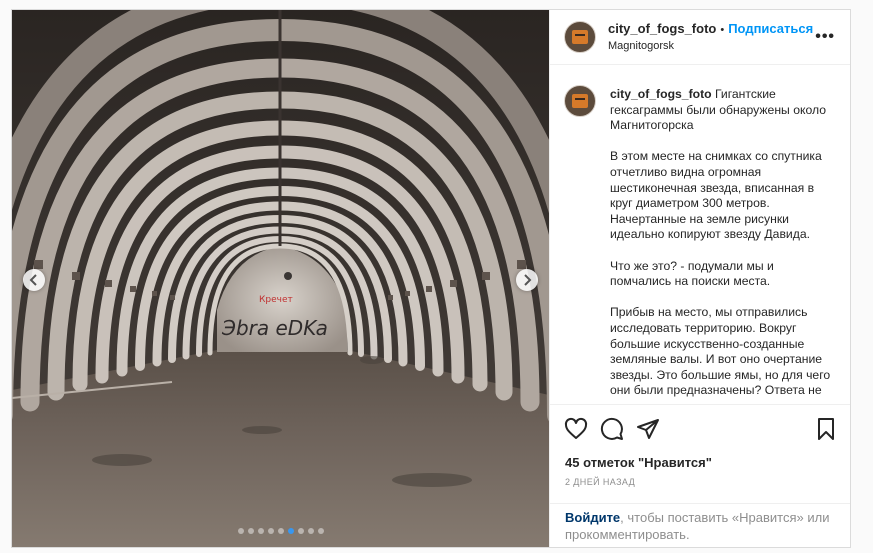 Image resolution: width=873 pixels, height=553 pixels. Describe the element at coordinates (710, 46) in the screenshot. I see `location-link: Magnitogorsk` at that location.